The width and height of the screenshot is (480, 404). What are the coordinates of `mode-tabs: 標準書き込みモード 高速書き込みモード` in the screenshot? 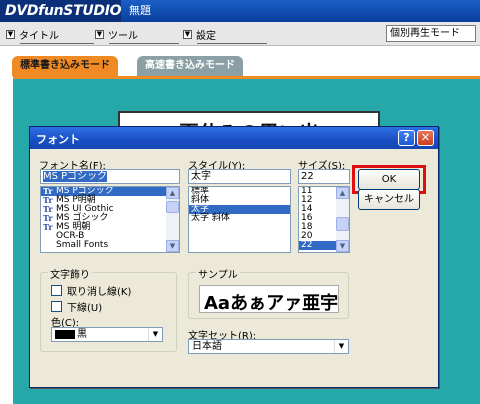 It's located at (240, 61).